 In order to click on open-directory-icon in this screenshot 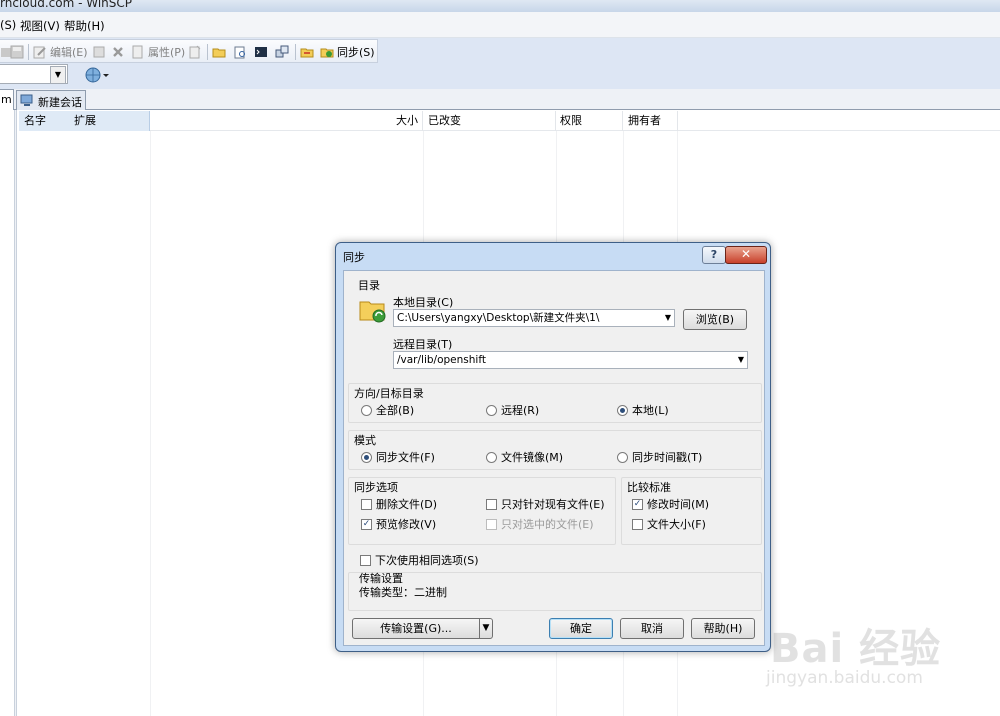, I will do `click(220, 52)`.